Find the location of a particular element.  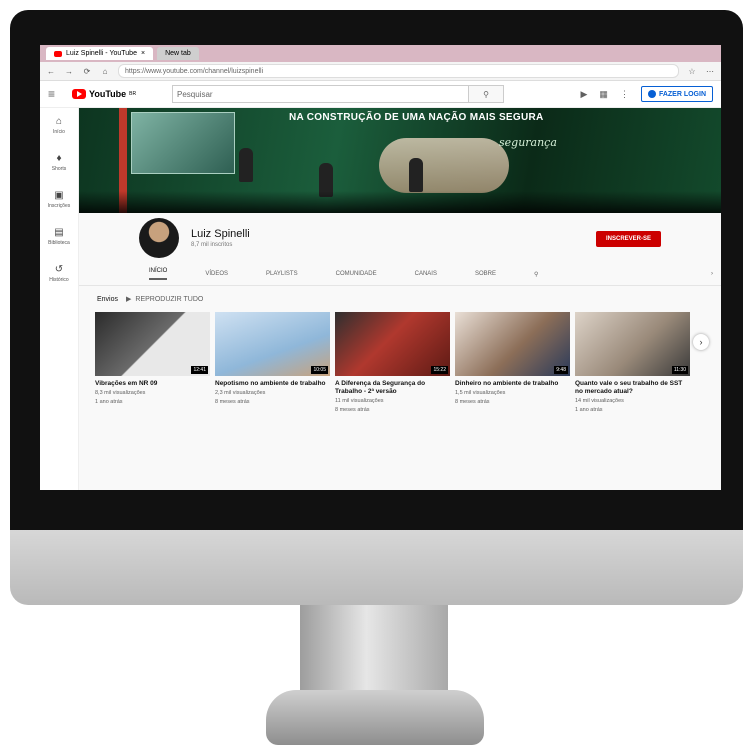

video-views: 8,3 mil visualizações is located at coordinates (120, 393).